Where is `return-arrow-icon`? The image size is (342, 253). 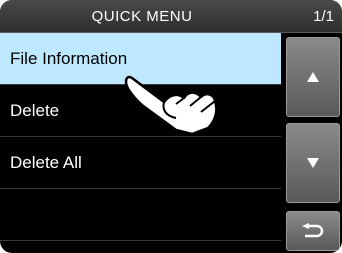 return-arrow-icon is located at coordinates (313, 230).